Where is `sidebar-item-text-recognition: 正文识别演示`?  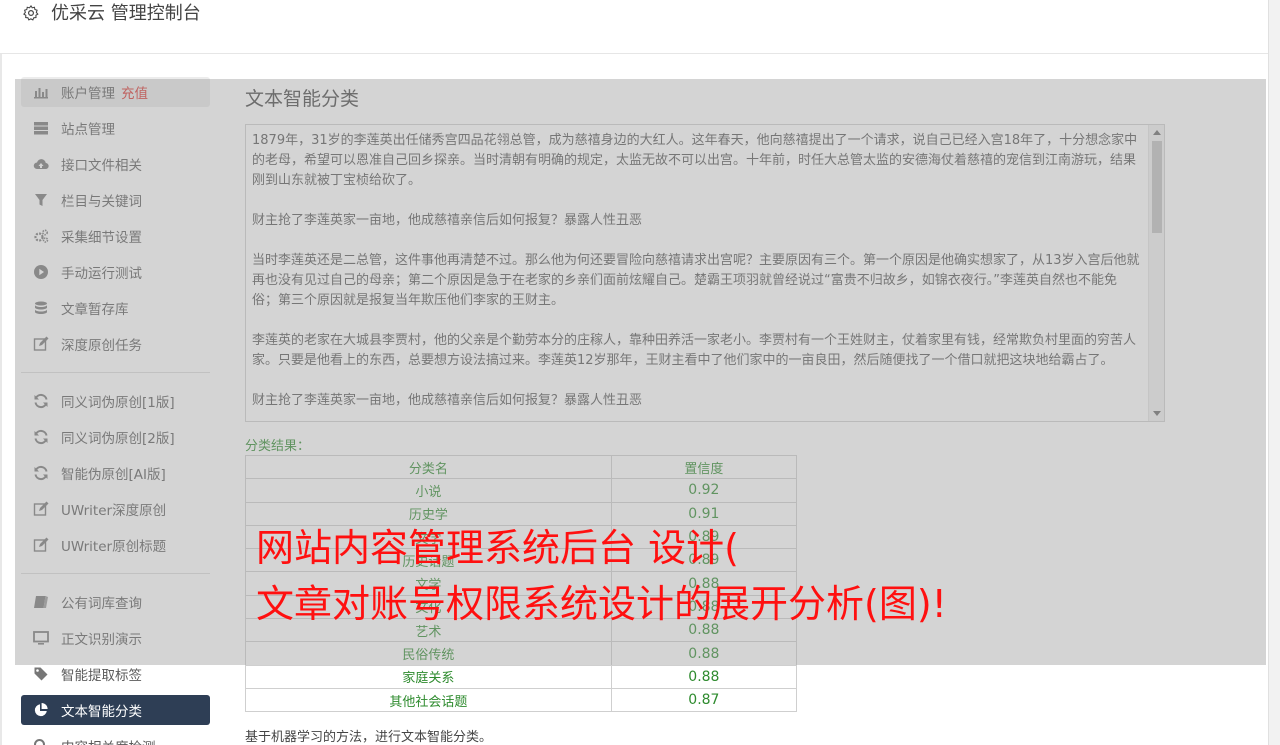
sidebar-item-text-recognition: 正文识别演示 is located at coordinates (115, 638).